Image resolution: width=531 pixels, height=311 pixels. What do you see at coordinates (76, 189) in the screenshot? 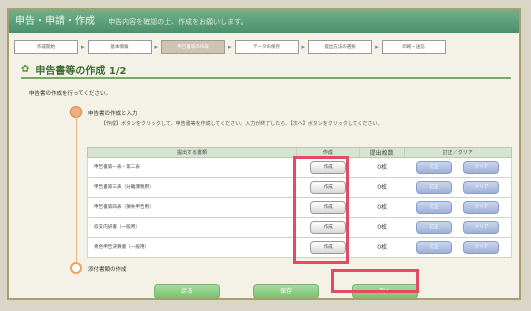
I see `step-connector` at bounding box center [76, 189].